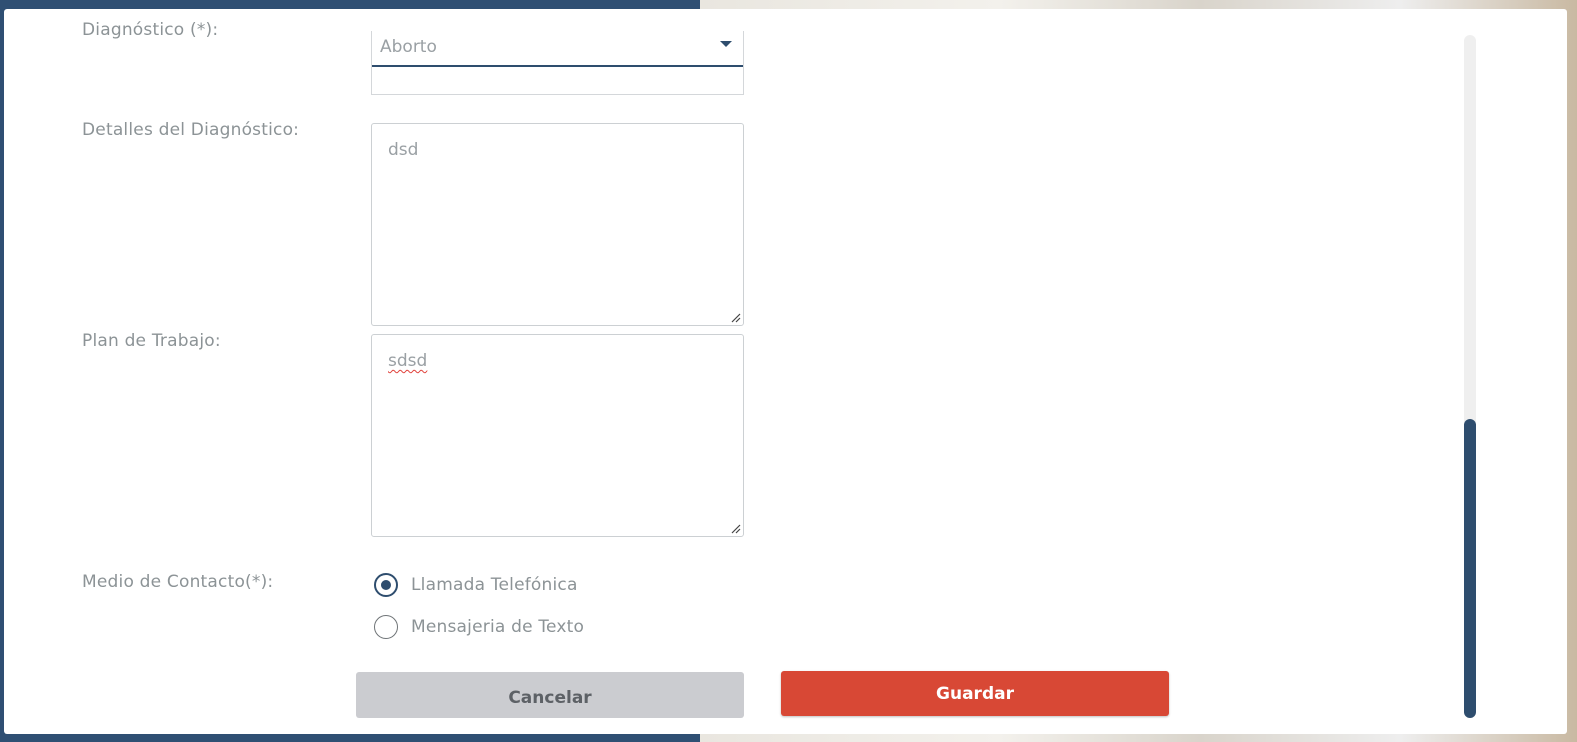  Describe the element at coordinates (408, 361) in the screenshot. I see `plan-value: sdsd` at that location.